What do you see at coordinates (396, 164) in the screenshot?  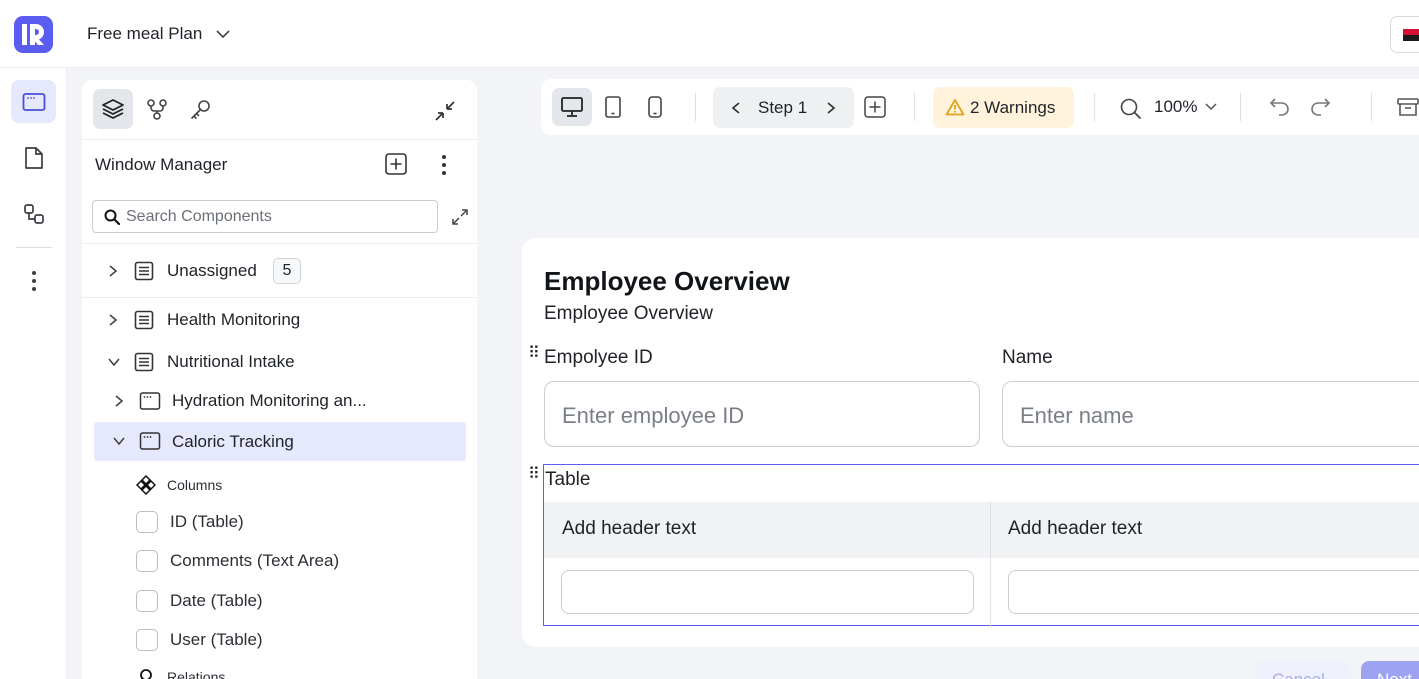 I see `add-window-button` at bounding box center [396, 164].